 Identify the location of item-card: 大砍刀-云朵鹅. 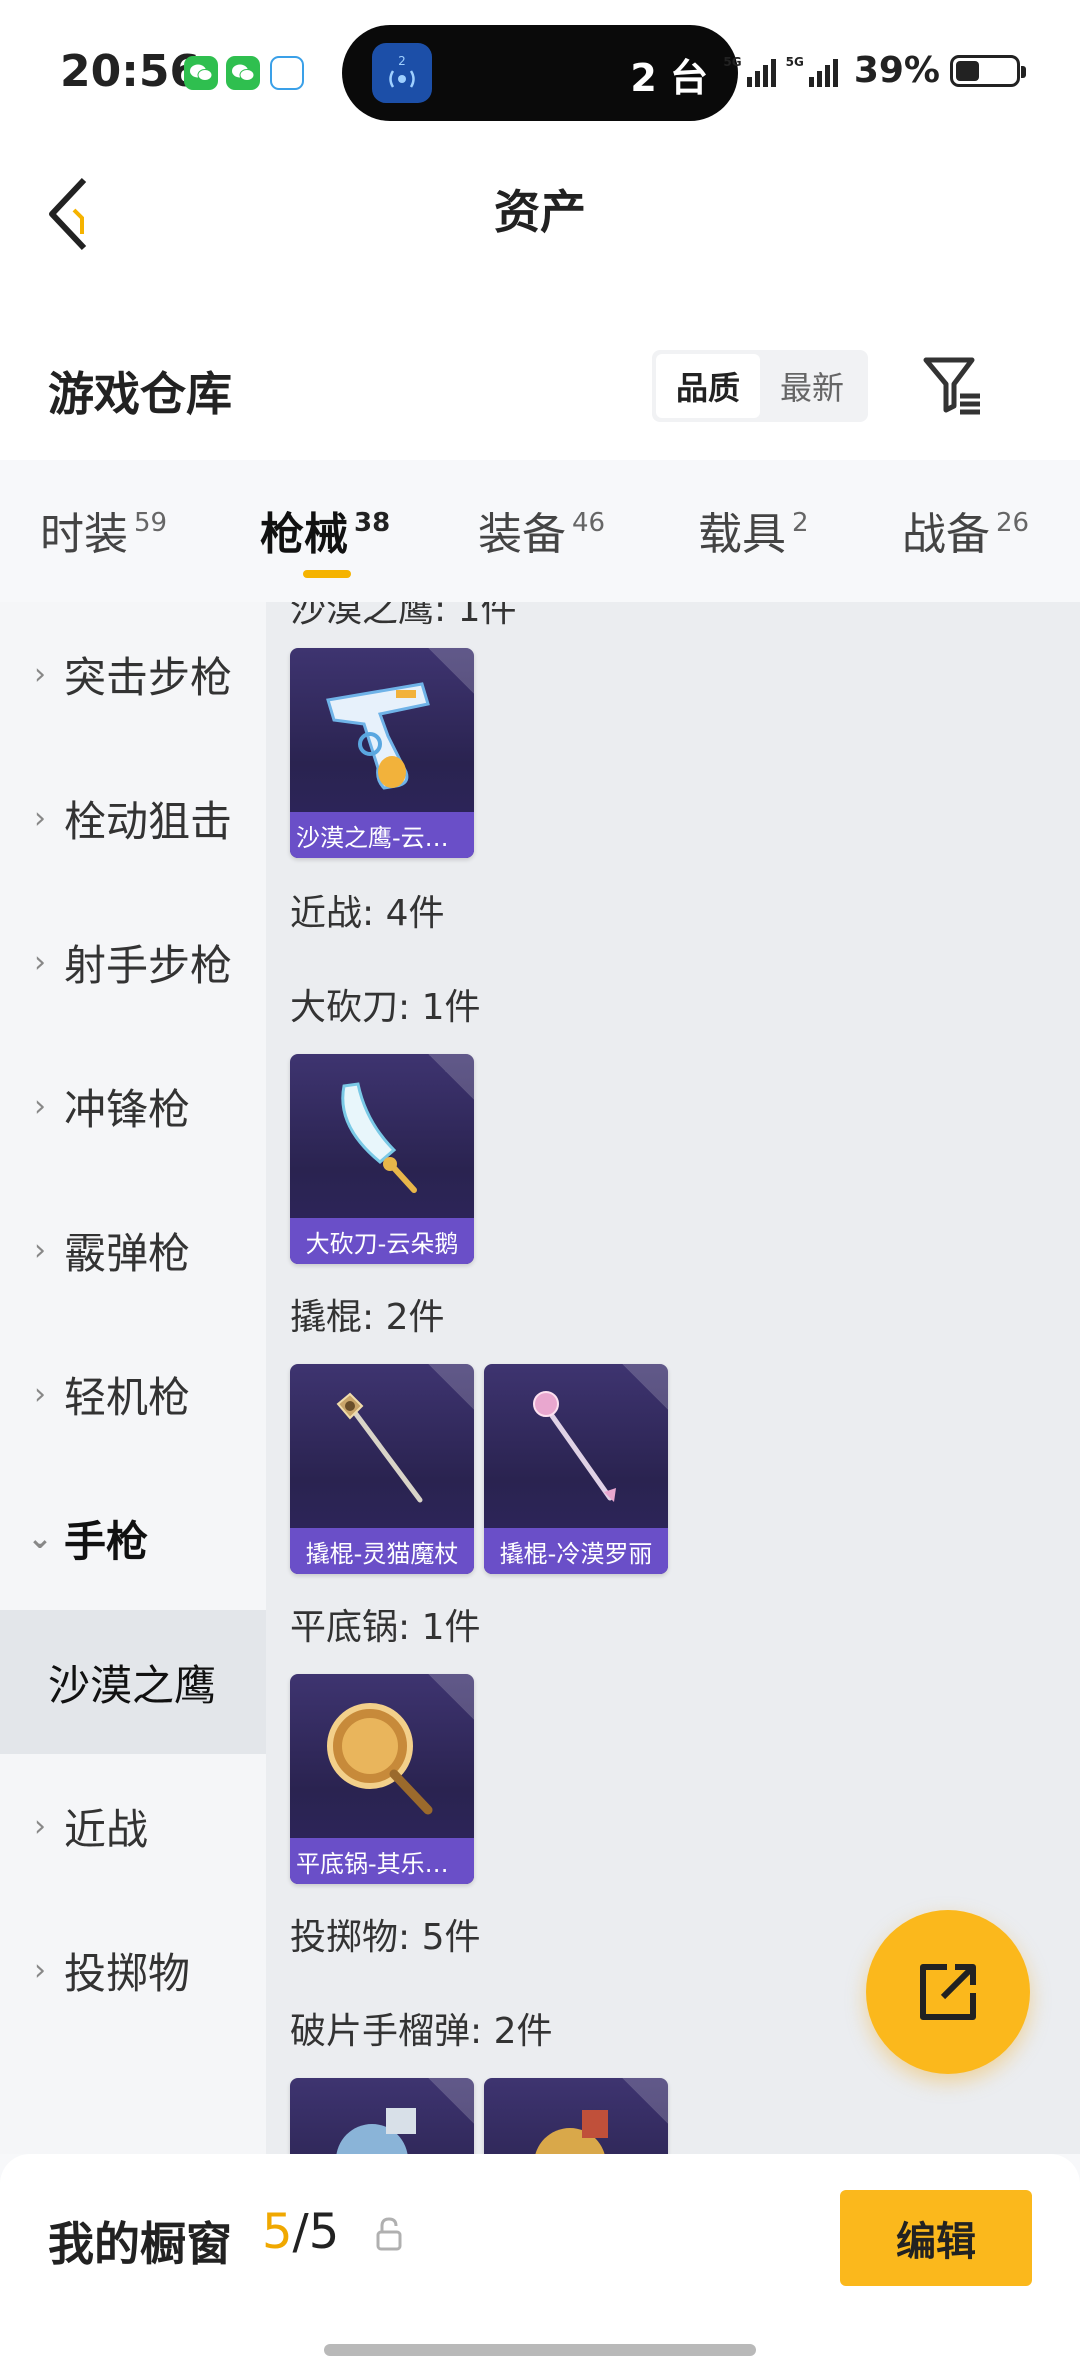
(382, 1159).